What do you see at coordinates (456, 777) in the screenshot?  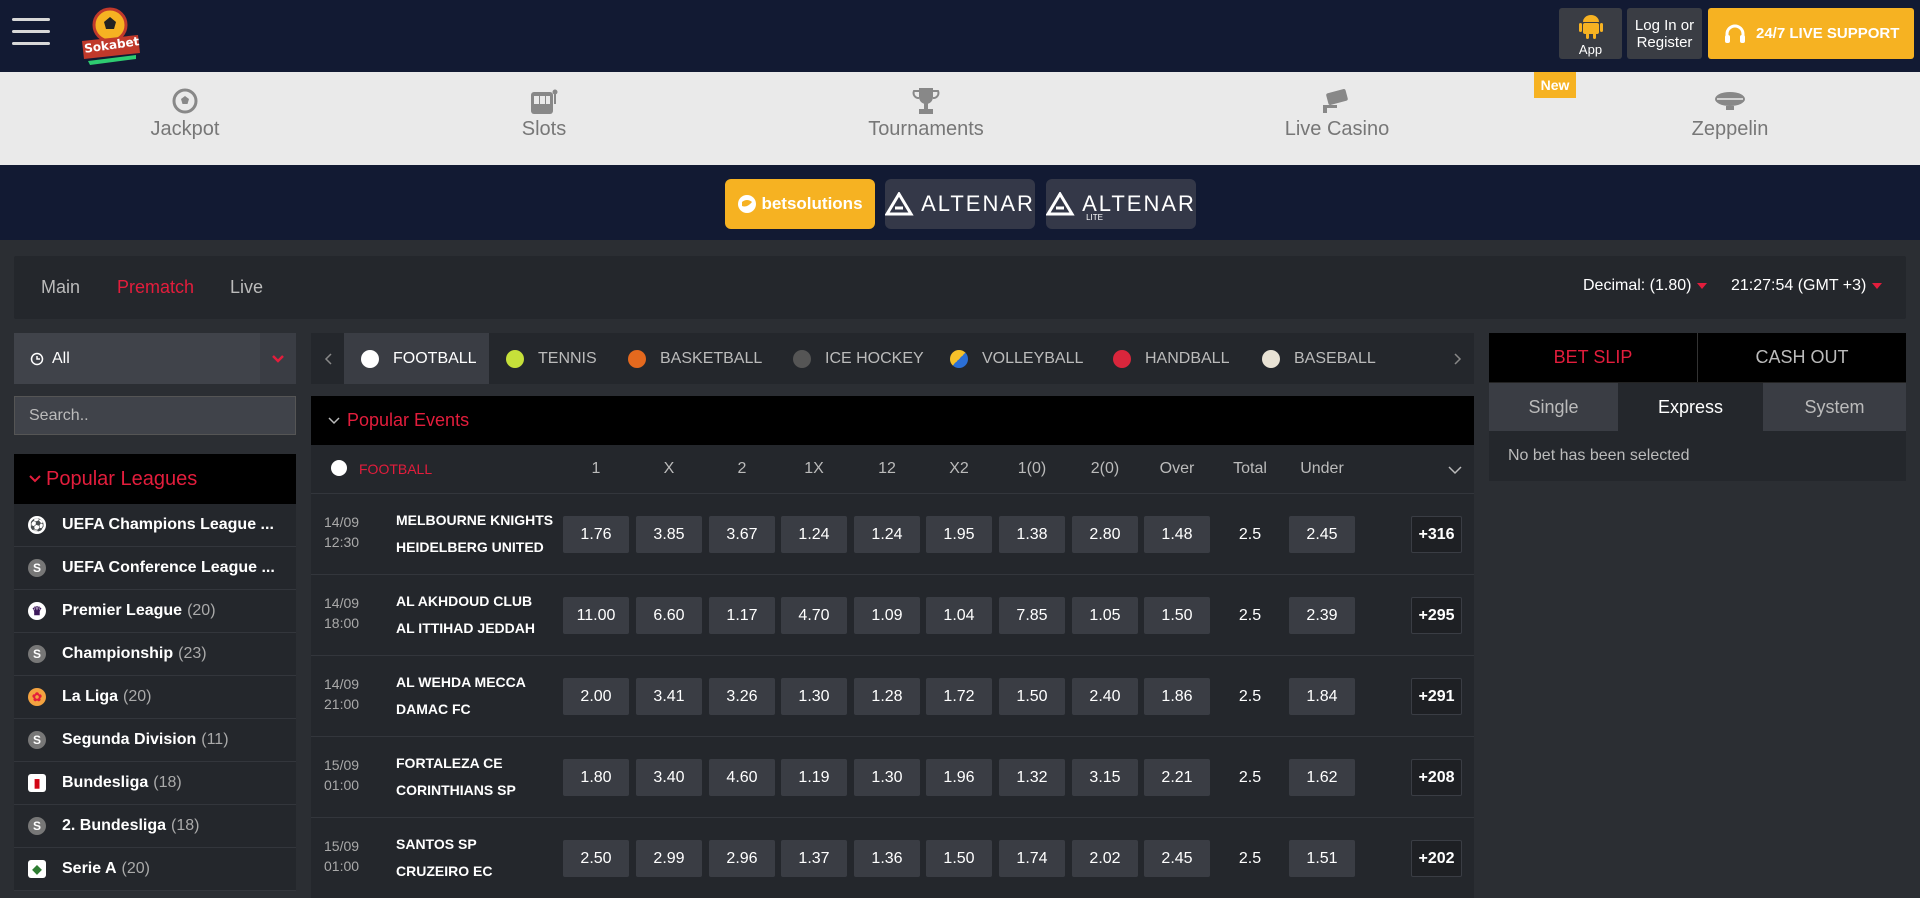 I see `event-teams: FORTALEZA CE CORINTHIANS SP` at bounding box center [456, 777].